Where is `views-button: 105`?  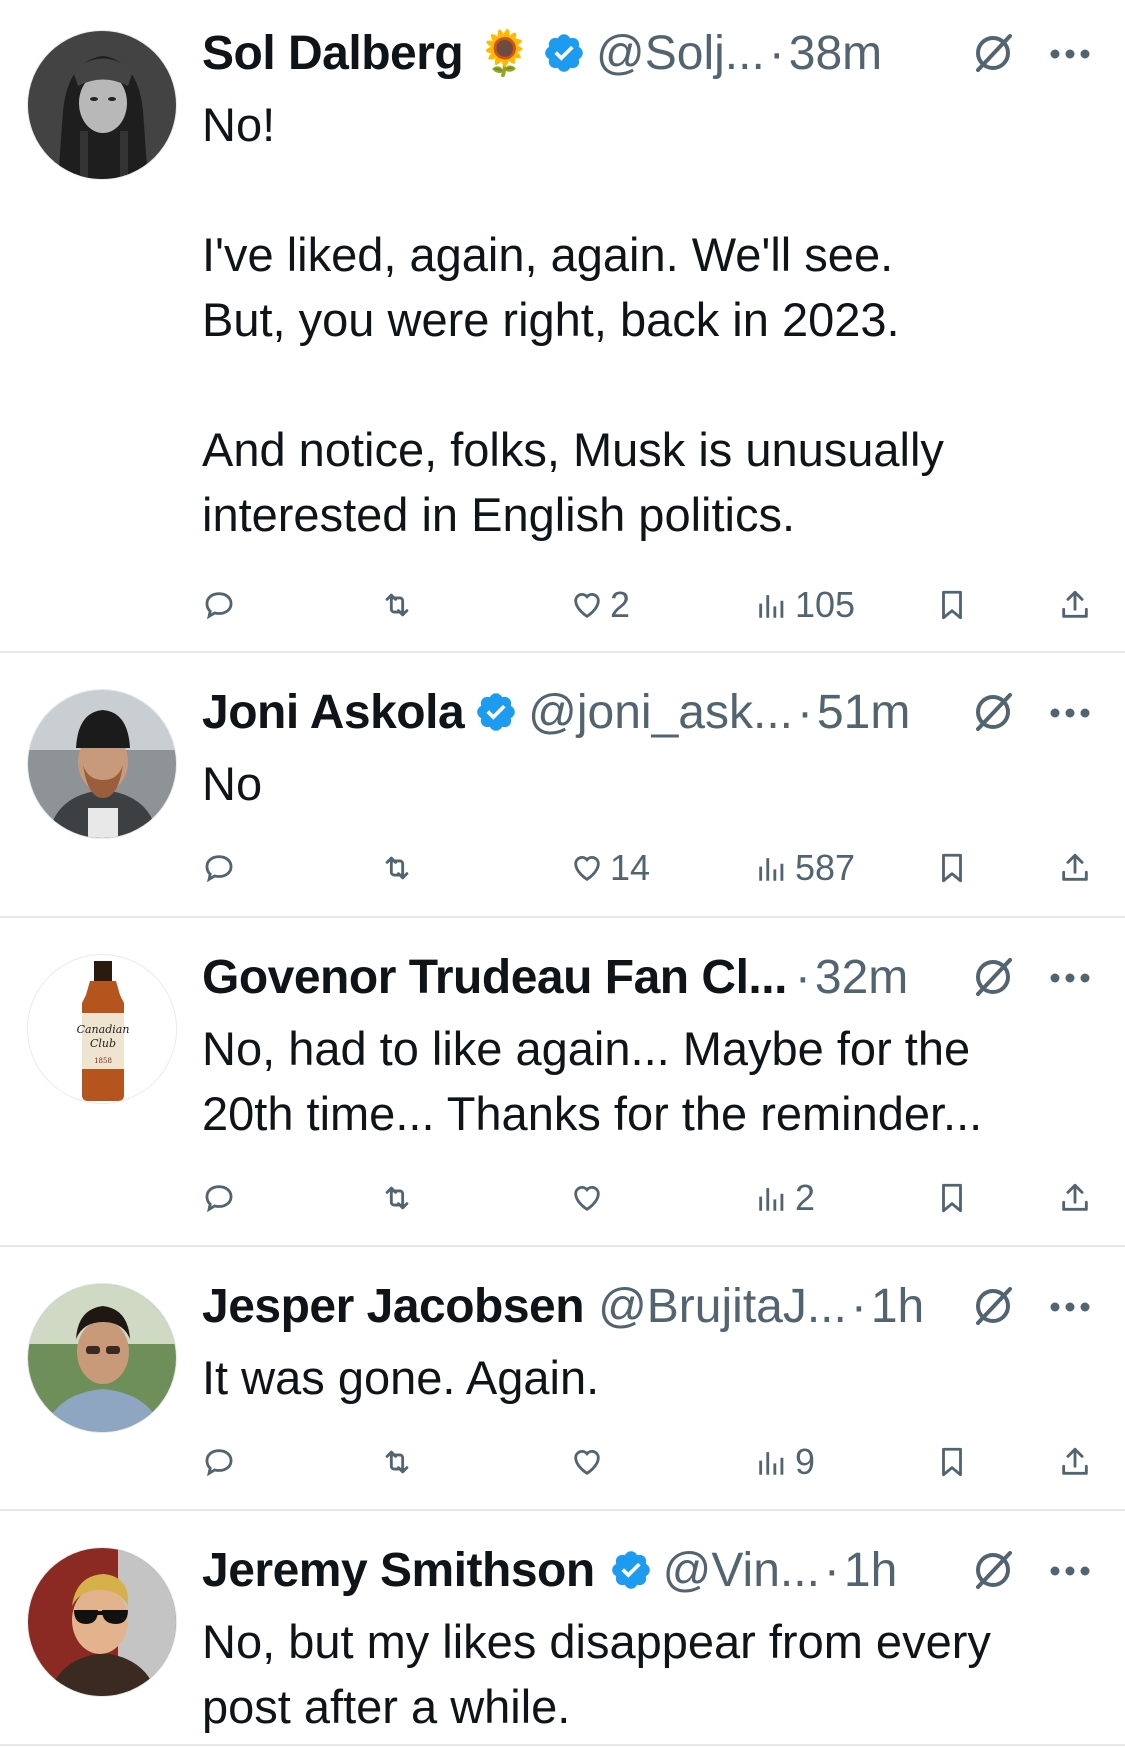 views-button: 105 is located at coordinates (805, 605).